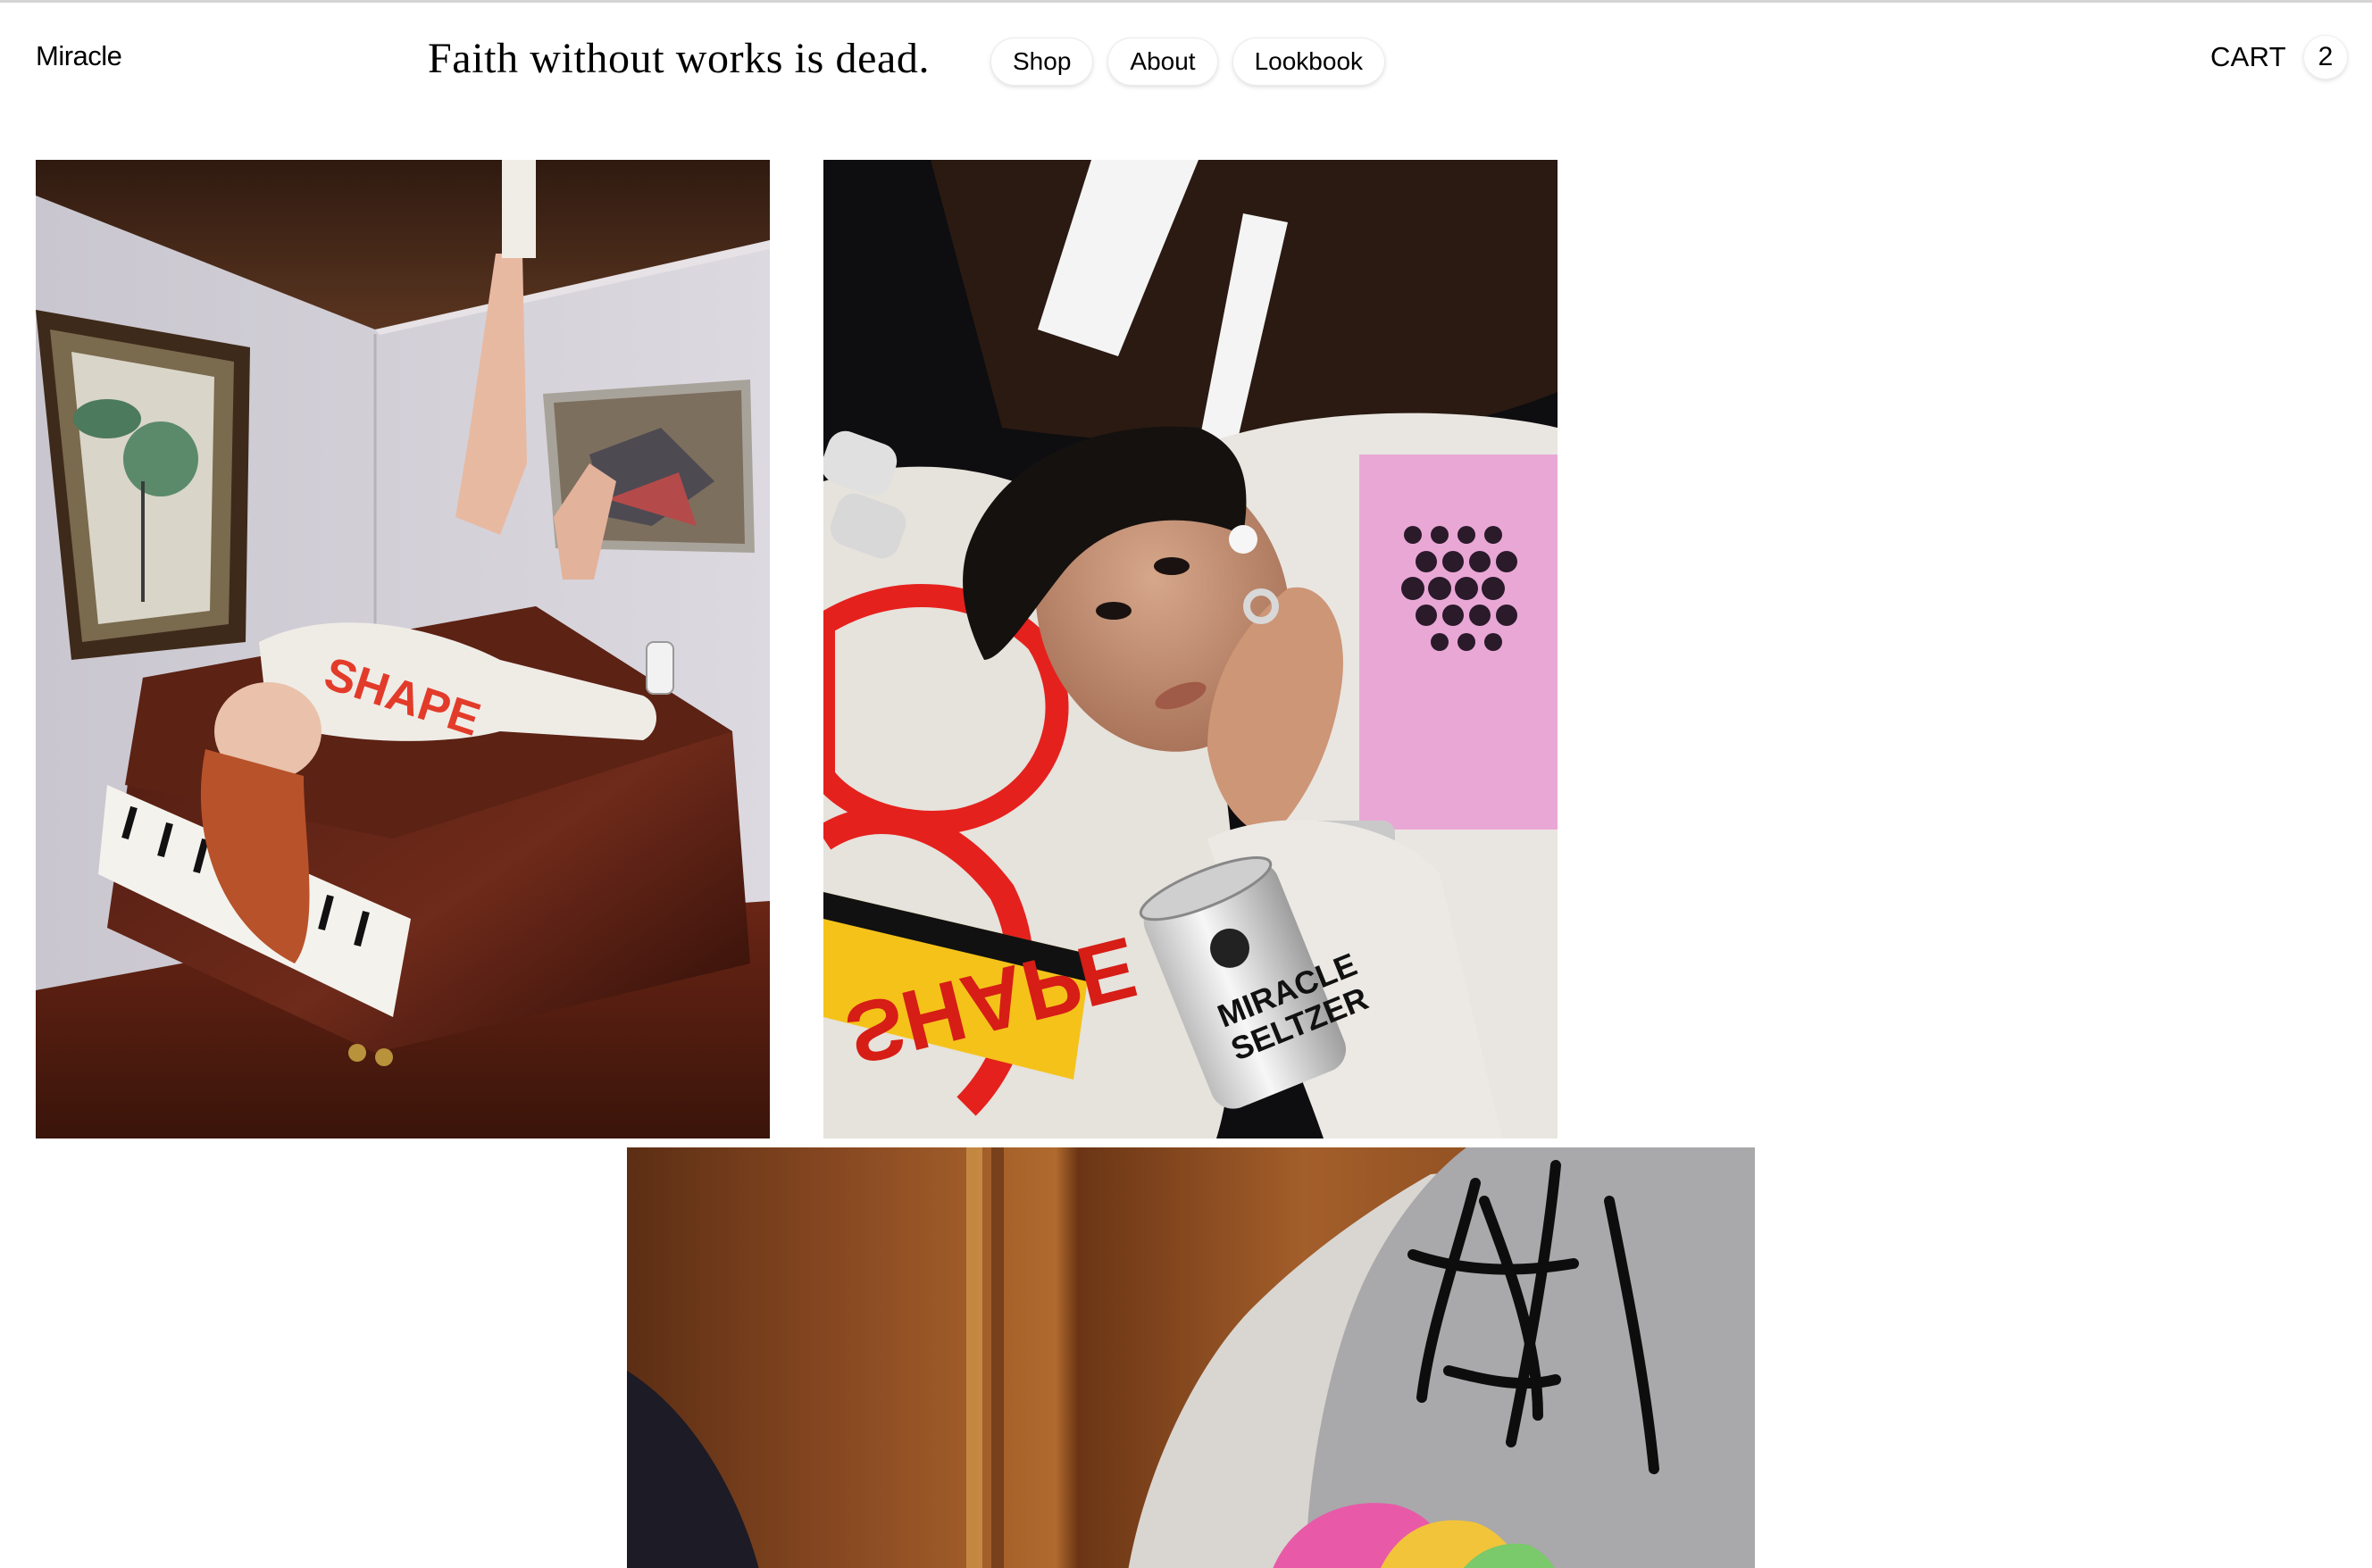 The image size is (2372, 1568). What do you see at coordinates (79, 56) in the screenshot?
I see `brand-logo-link: Miracle` at bounding box center [79, 56].